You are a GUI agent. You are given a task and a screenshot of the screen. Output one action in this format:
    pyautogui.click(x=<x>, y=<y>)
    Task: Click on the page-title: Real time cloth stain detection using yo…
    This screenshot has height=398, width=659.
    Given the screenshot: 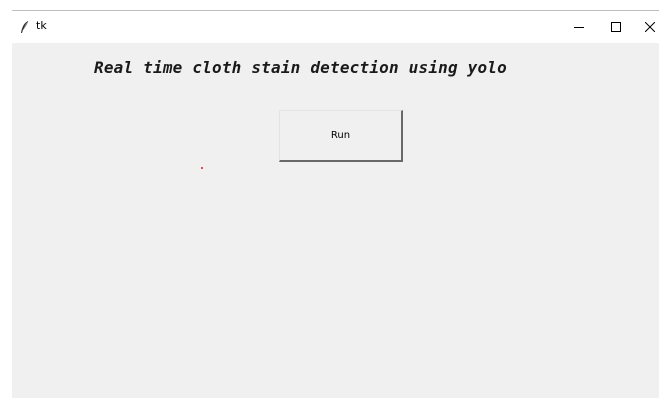 What is the action you would take?
    pyautogui.click(x=300, y=67)
    